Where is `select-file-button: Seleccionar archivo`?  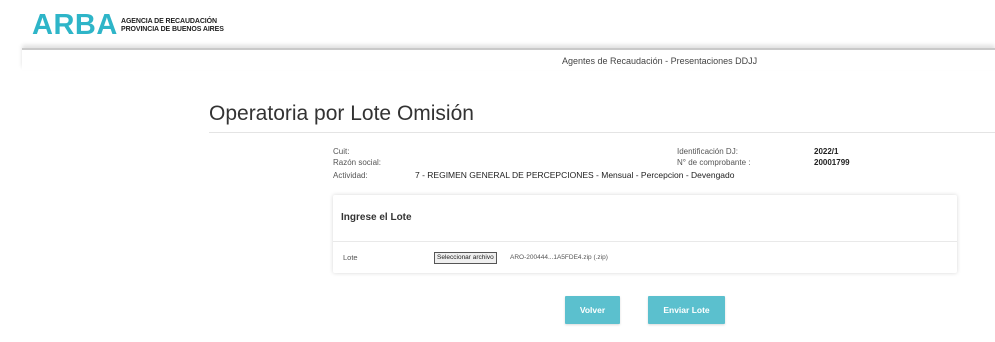
select-file-button: Seleccionar archivo is located at coordinates (465, 258).